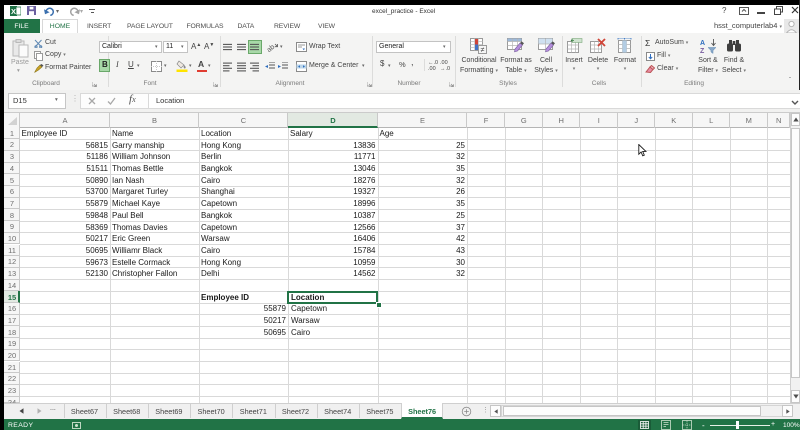 This screenshot has height=430, width=800. Describe the element at coordinates (702, 43) in the screenshot. I see `svg-text: A` at that location.